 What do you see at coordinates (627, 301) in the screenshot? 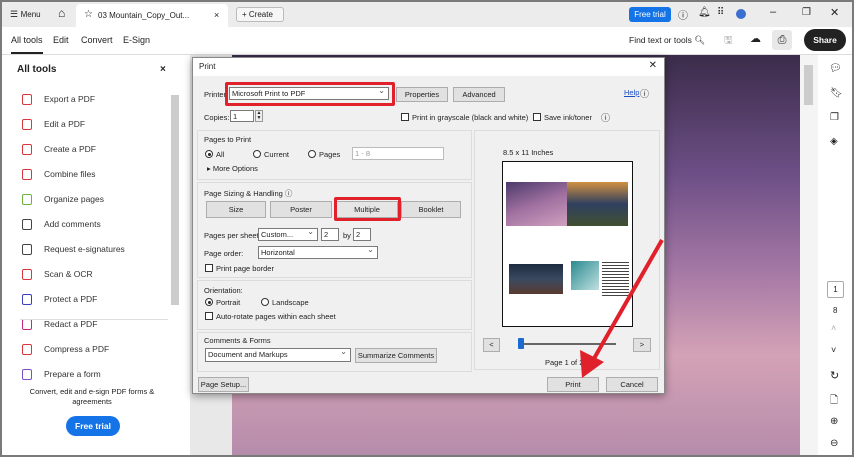
I see `arrow-shaft` at bounding box center [627, 301].